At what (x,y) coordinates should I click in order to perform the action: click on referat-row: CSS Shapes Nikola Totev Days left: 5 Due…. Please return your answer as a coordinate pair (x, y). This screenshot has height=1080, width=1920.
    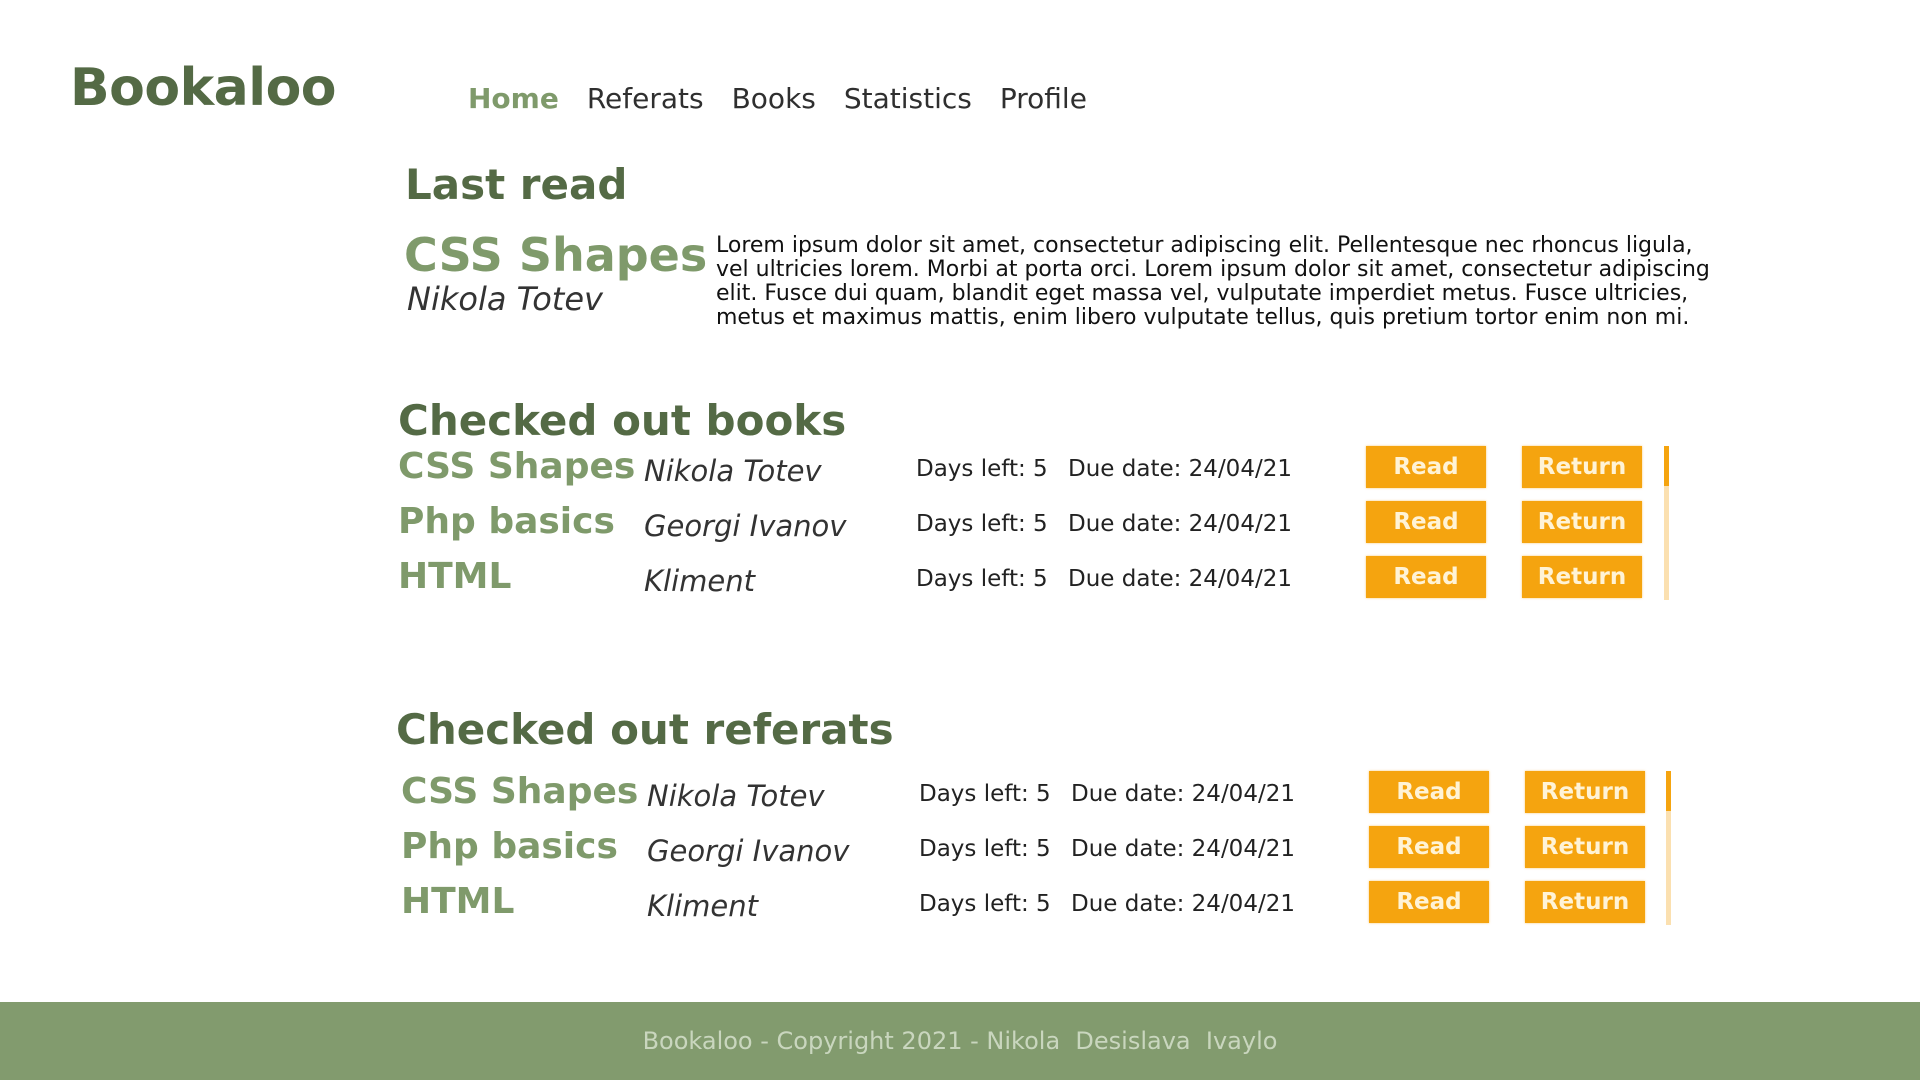
    Looking at the image, I should click on (1023, 793).